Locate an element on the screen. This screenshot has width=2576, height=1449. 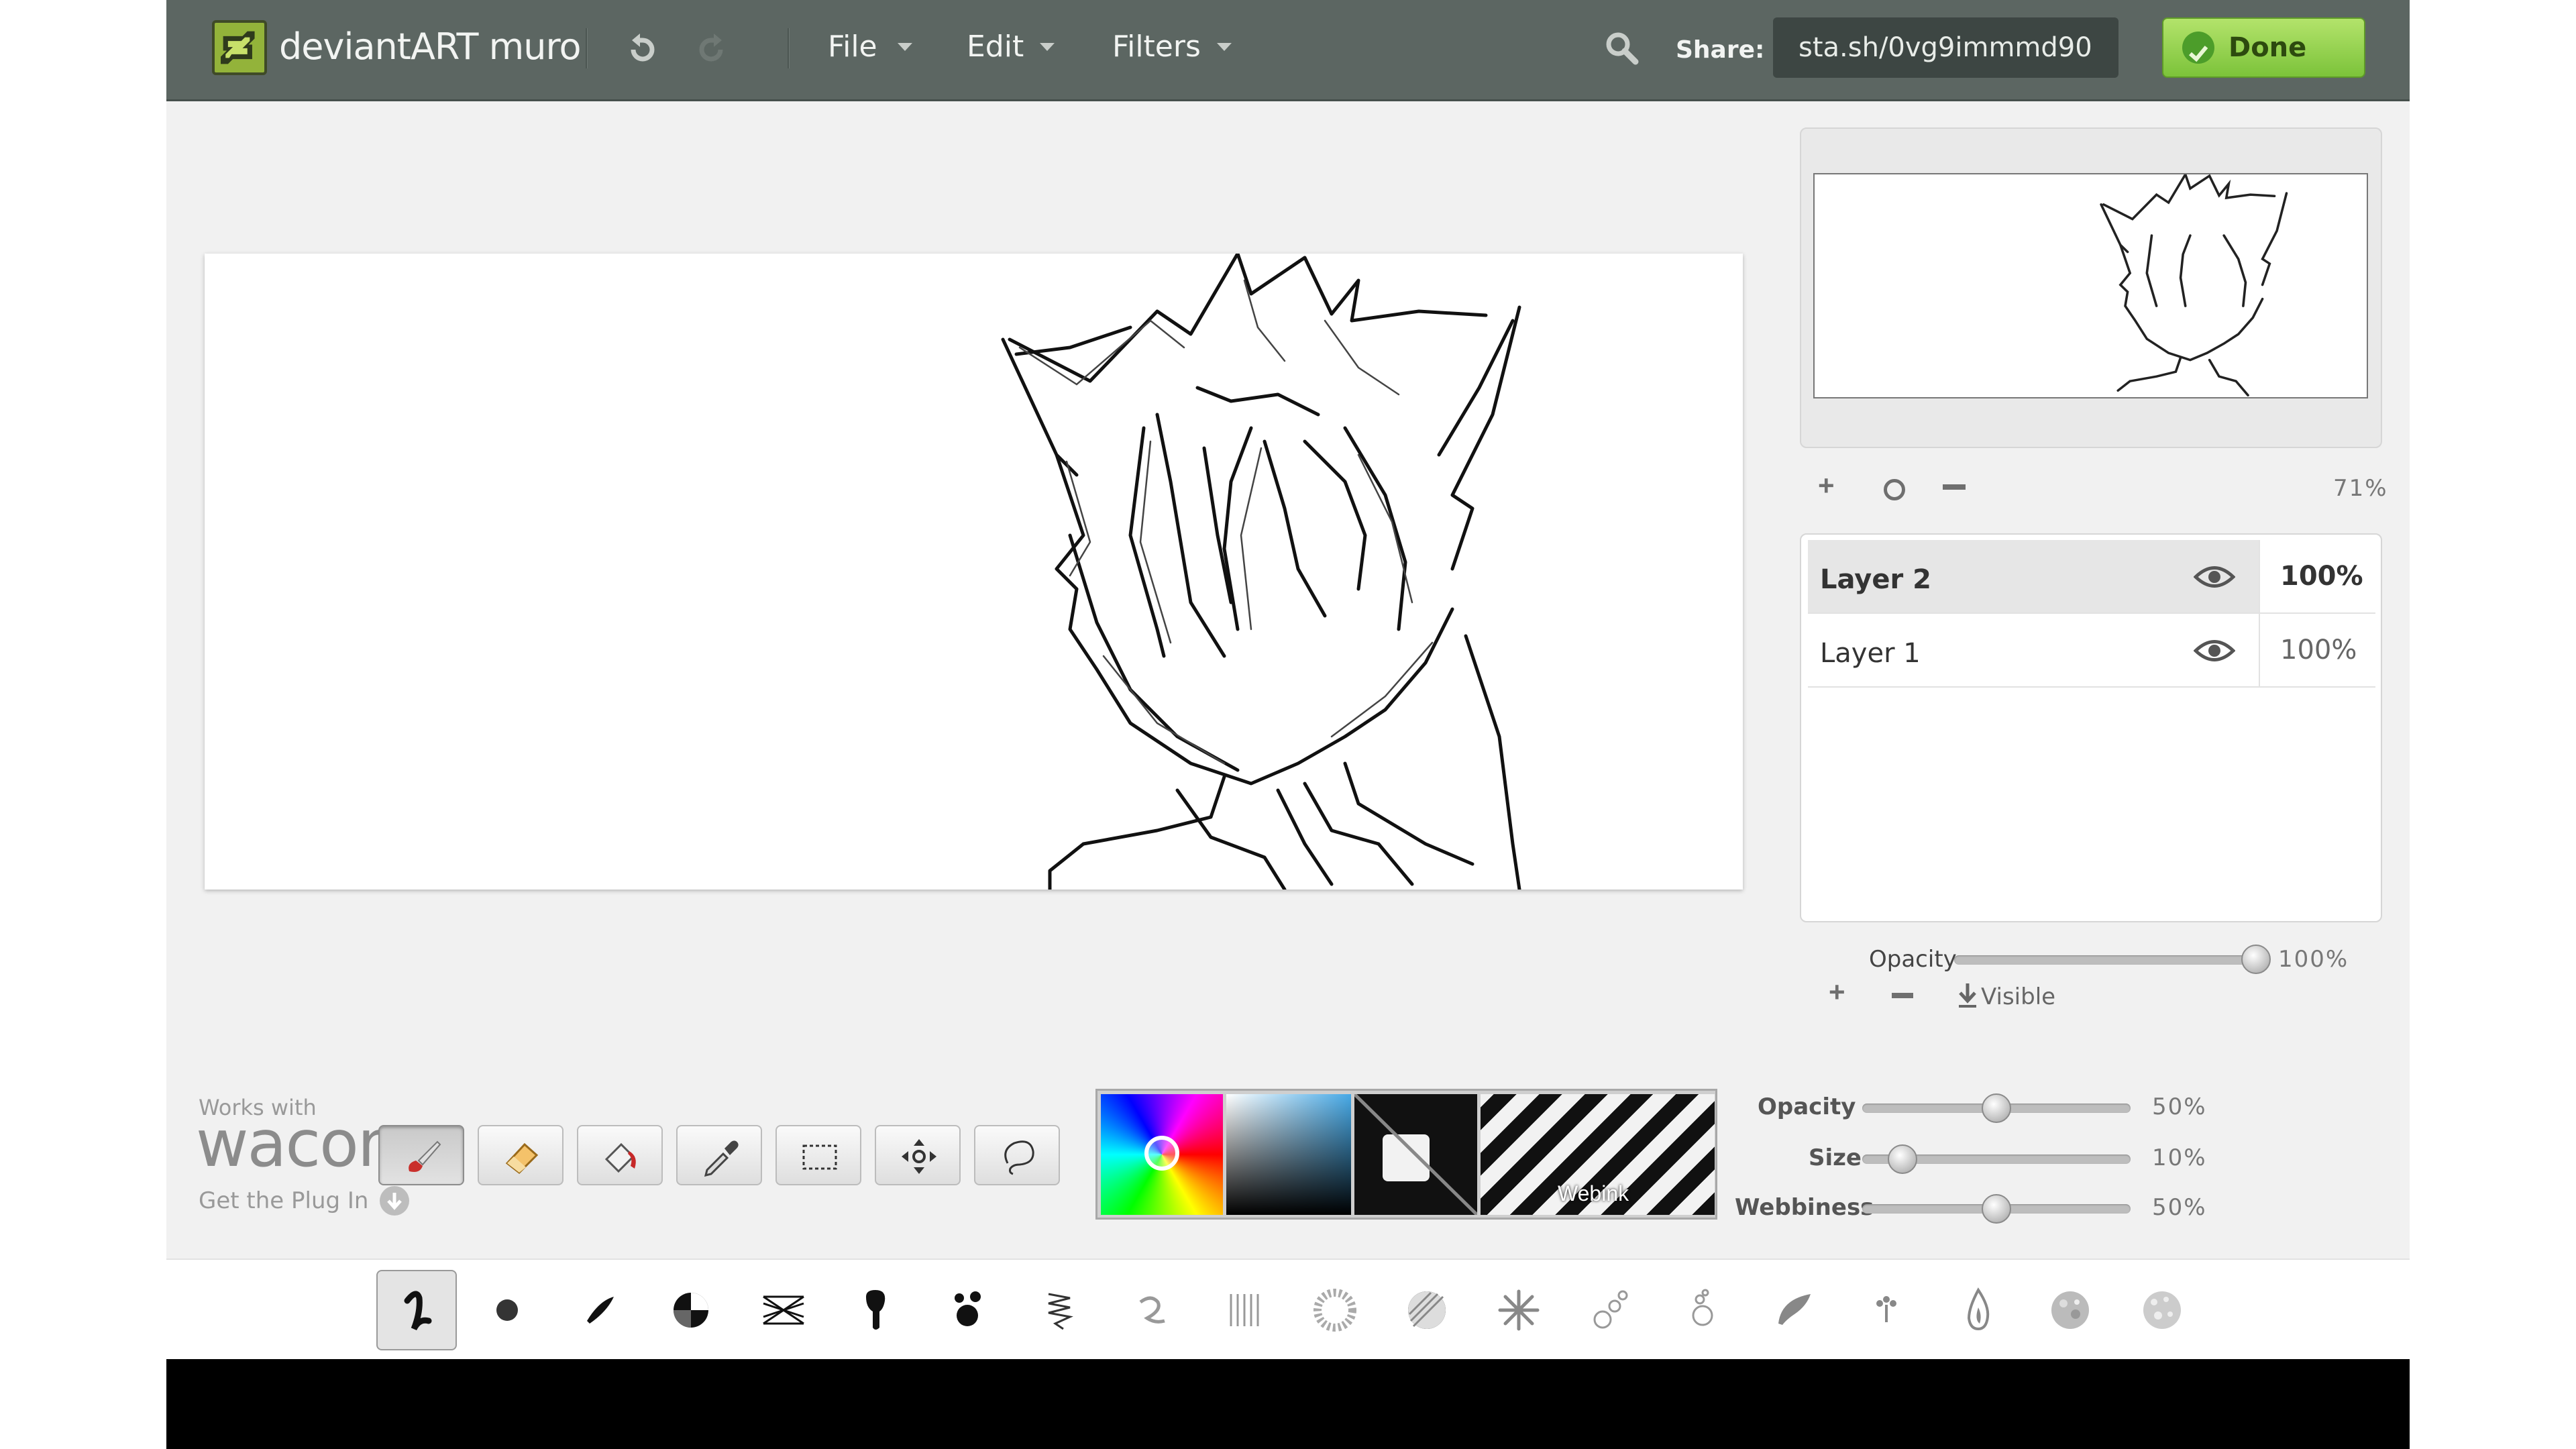
lasso-icon is located at coordinates (1019, 1157).